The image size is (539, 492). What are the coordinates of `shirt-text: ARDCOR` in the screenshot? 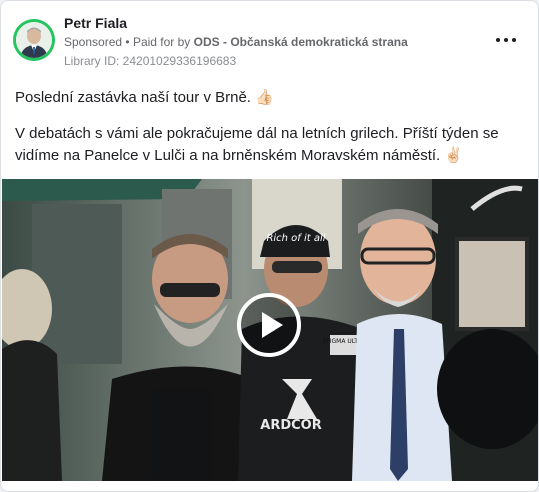 It's located at (290, 425).